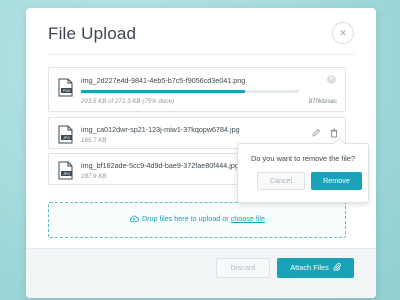 Image resolution: width=400 pixels, height=300 pixels. I want to click on discard-button: Discard, so click(243, 268).